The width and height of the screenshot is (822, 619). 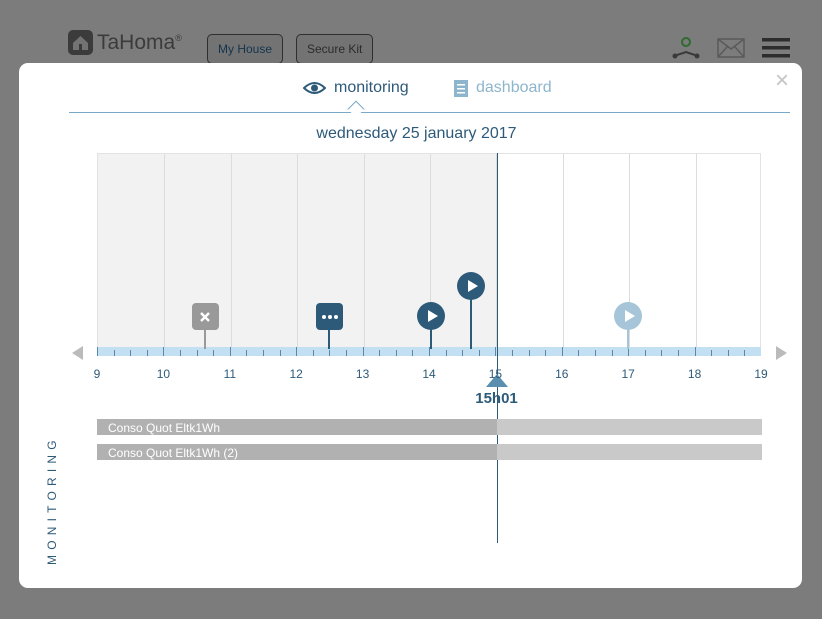 I want to click on close-icon, so click(x=205, y=317).